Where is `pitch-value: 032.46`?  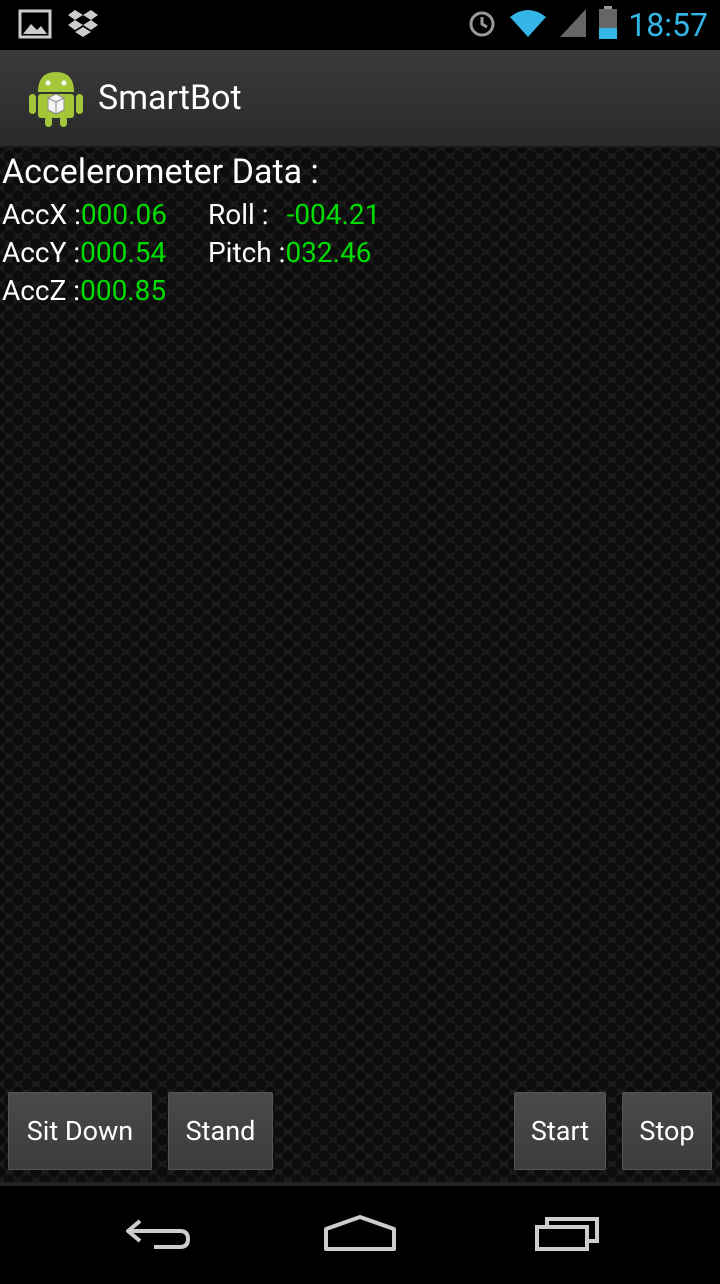 pitch-value: 032.46 is located at coordinates (328, 252).